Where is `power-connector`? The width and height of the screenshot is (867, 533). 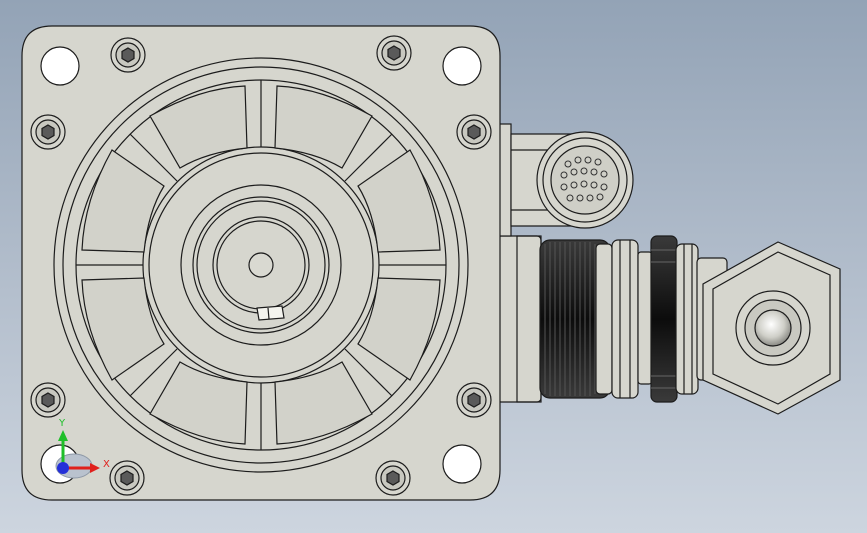
power-connector is located at coordinates (612, 319).